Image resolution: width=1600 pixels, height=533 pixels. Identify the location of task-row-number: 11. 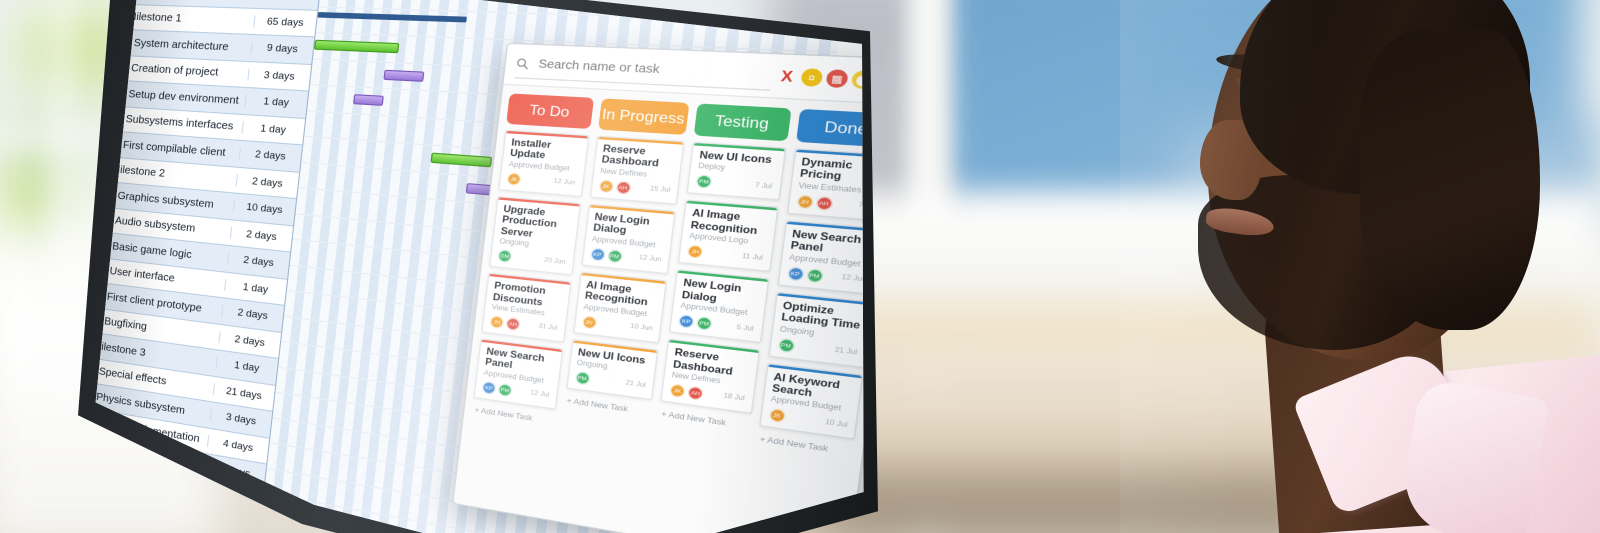
(83, 242).